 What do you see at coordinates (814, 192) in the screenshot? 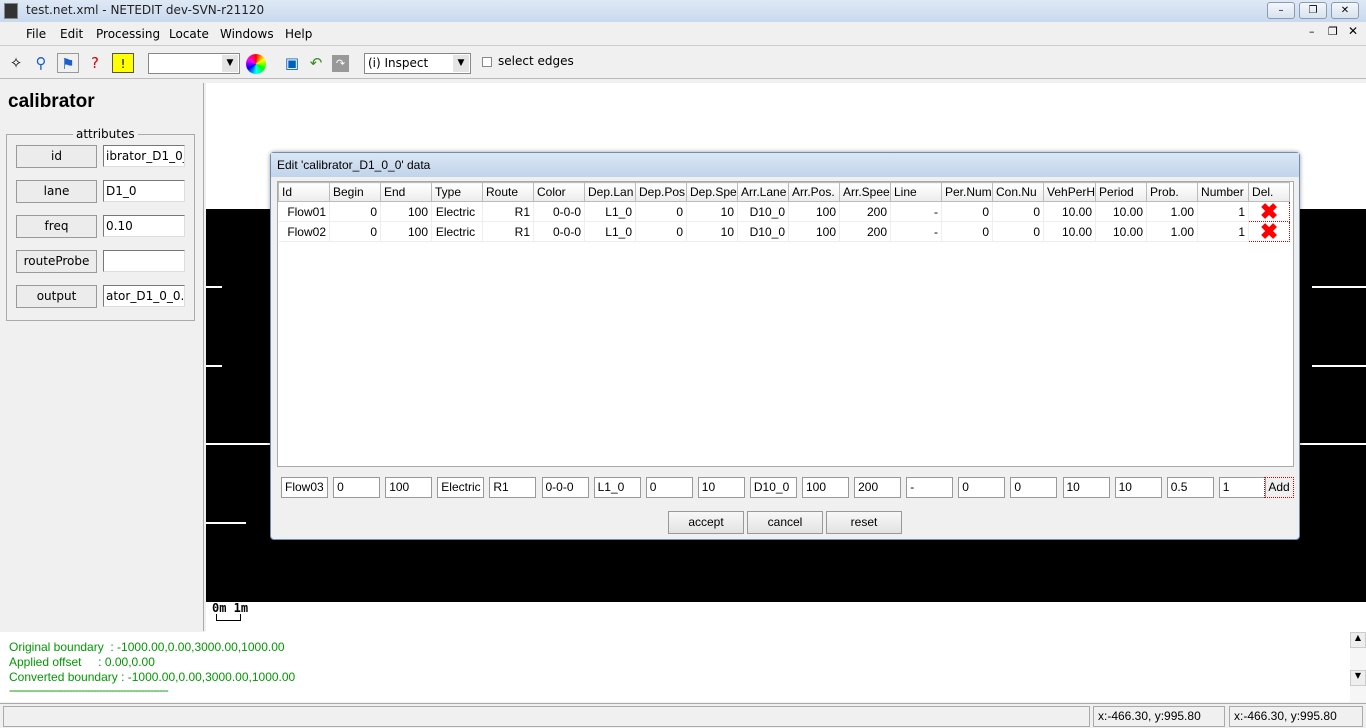
I see `column-header: Arr.Pos.` at bounding box center [814, 192].